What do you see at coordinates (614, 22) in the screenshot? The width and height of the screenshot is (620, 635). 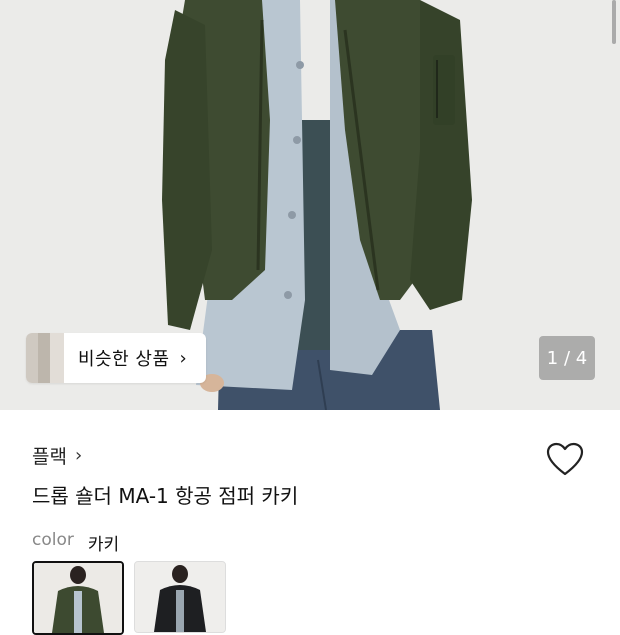 I see `scrollbar` at bounding box center [614, 22].